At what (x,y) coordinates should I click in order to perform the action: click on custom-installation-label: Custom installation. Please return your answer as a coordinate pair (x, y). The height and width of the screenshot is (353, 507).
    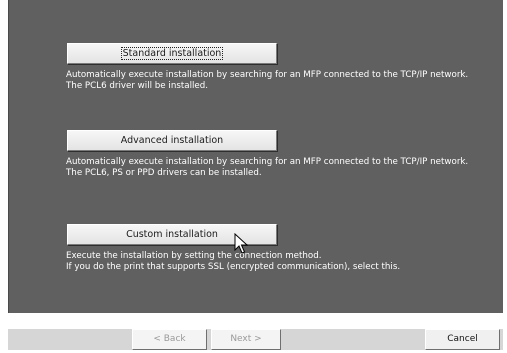
    Looking at the image, I should click on (172, 234).